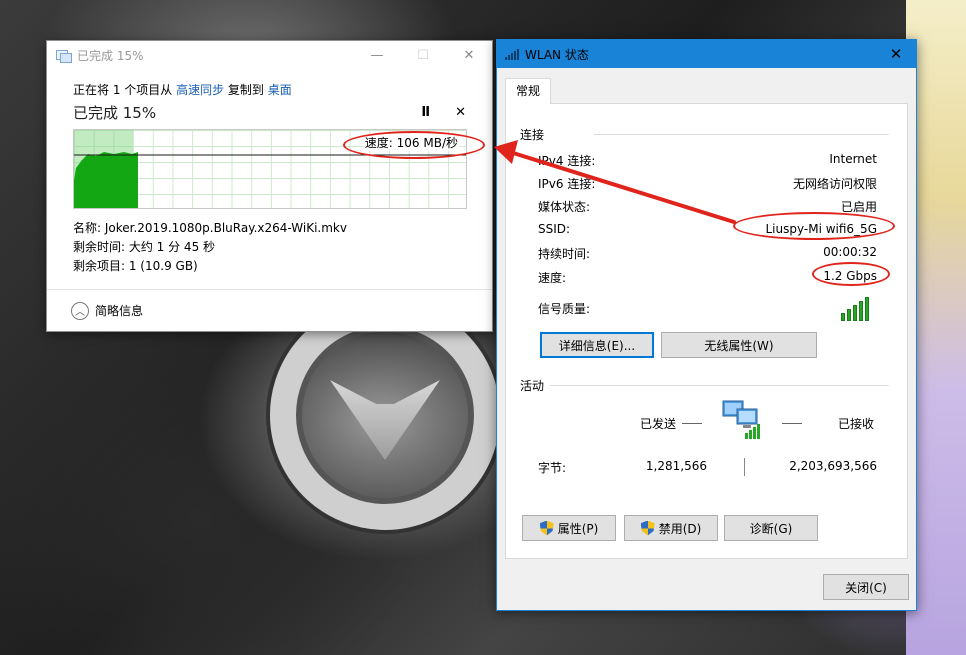 Image resolution: width=966 pixels, height=655 pixels. Describe the element at coordinates (552, 277) in the screenshot. I see `speed-label: 速度:` at that location.